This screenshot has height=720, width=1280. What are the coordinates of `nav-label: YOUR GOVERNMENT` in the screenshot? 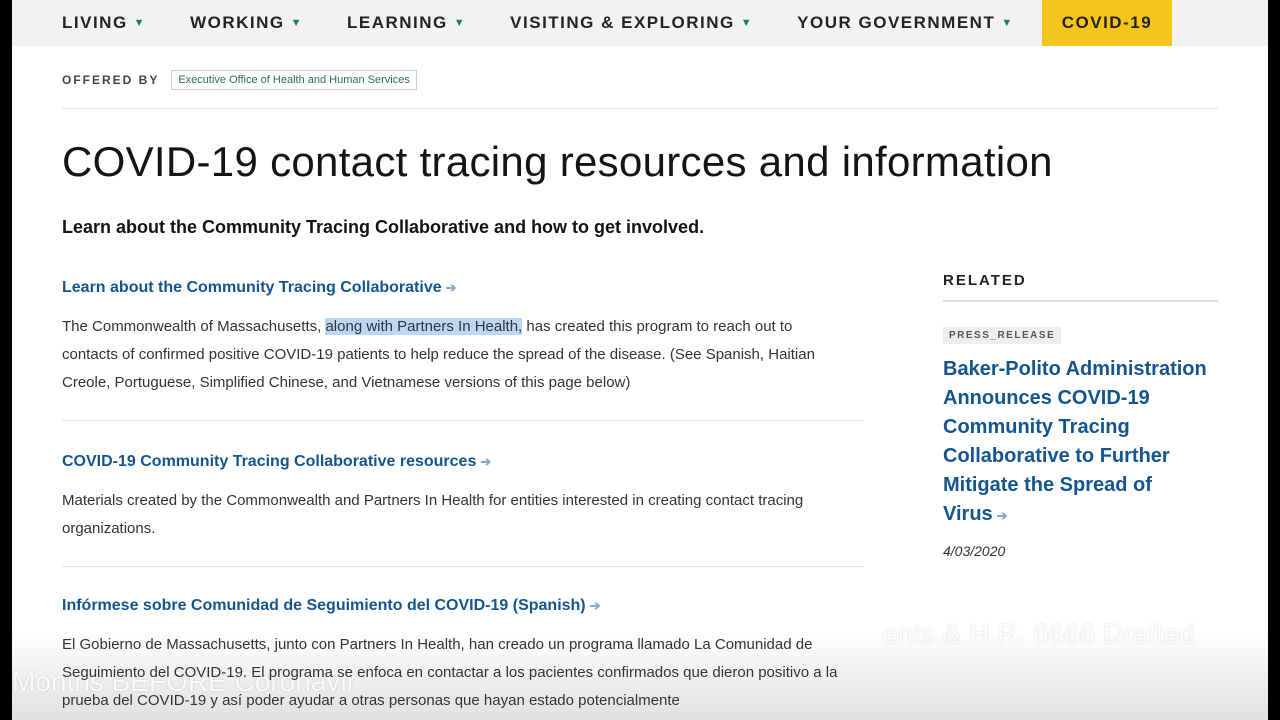 It's located at (896, 22).